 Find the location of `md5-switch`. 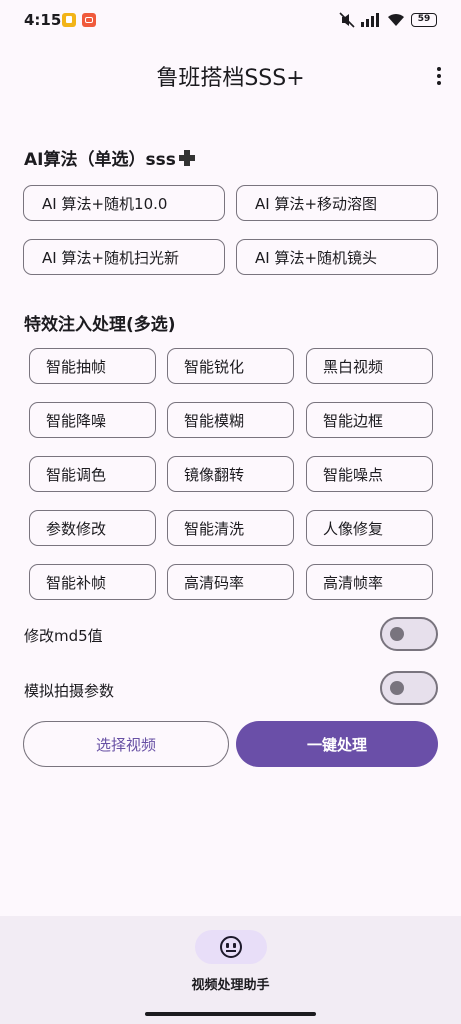

md5-switch is located at coordinates (409, 634).